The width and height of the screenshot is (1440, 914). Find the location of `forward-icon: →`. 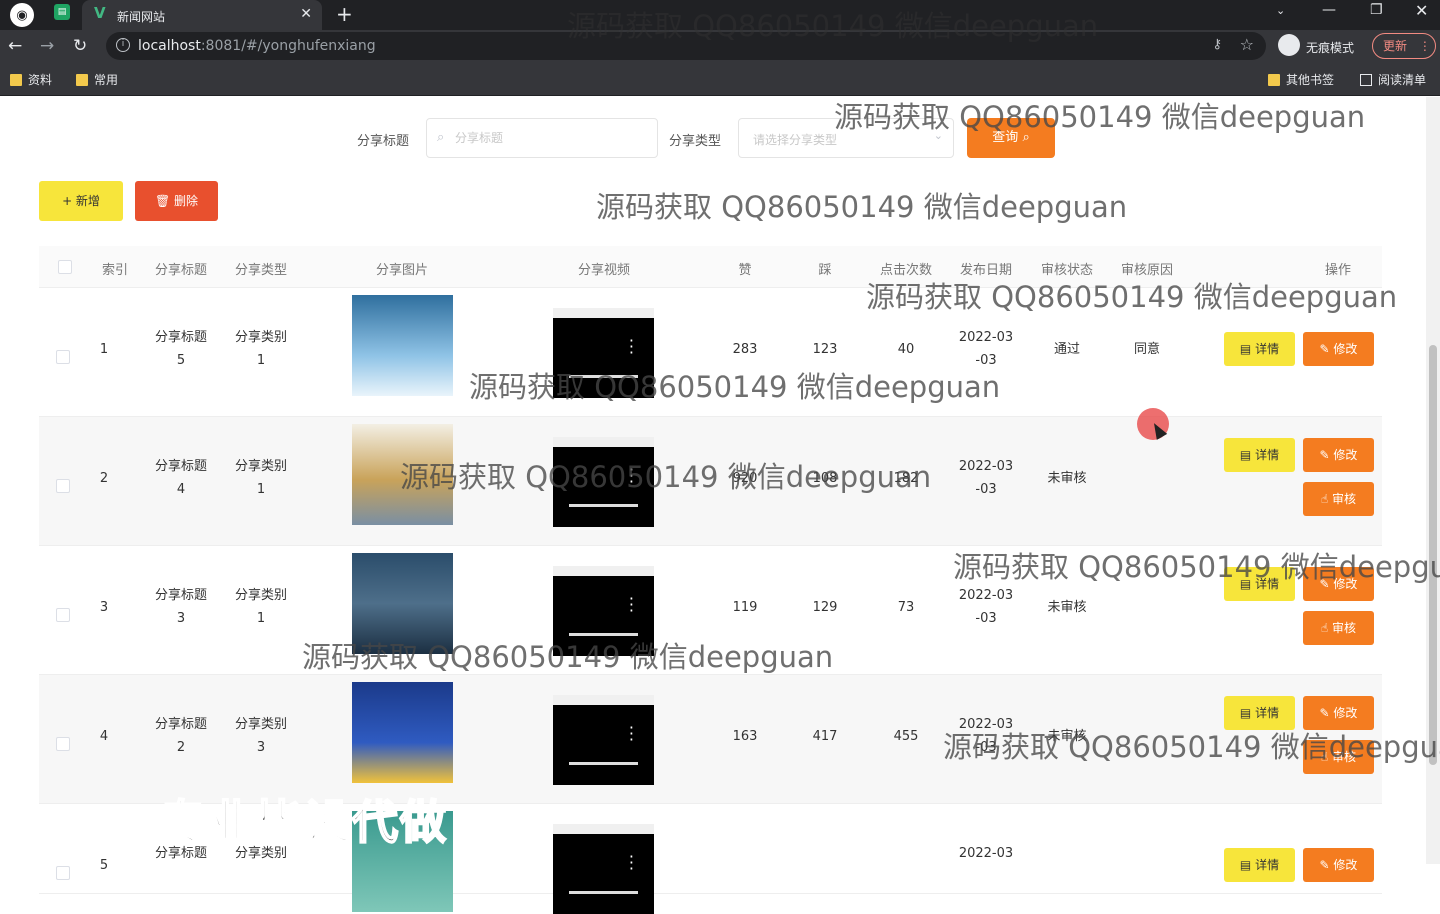

forward-icon: → is located at coordinates (47, 46).